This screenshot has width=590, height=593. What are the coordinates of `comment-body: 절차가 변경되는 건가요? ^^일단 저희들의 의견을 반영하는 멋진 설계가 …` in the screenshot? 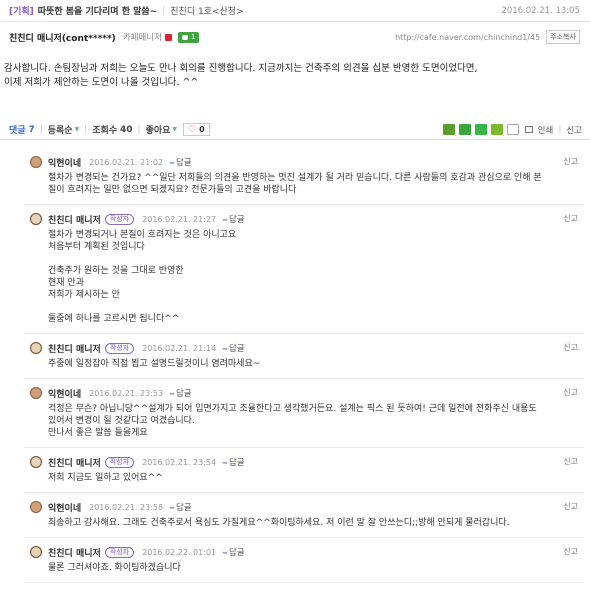 It's located at (295, 184).